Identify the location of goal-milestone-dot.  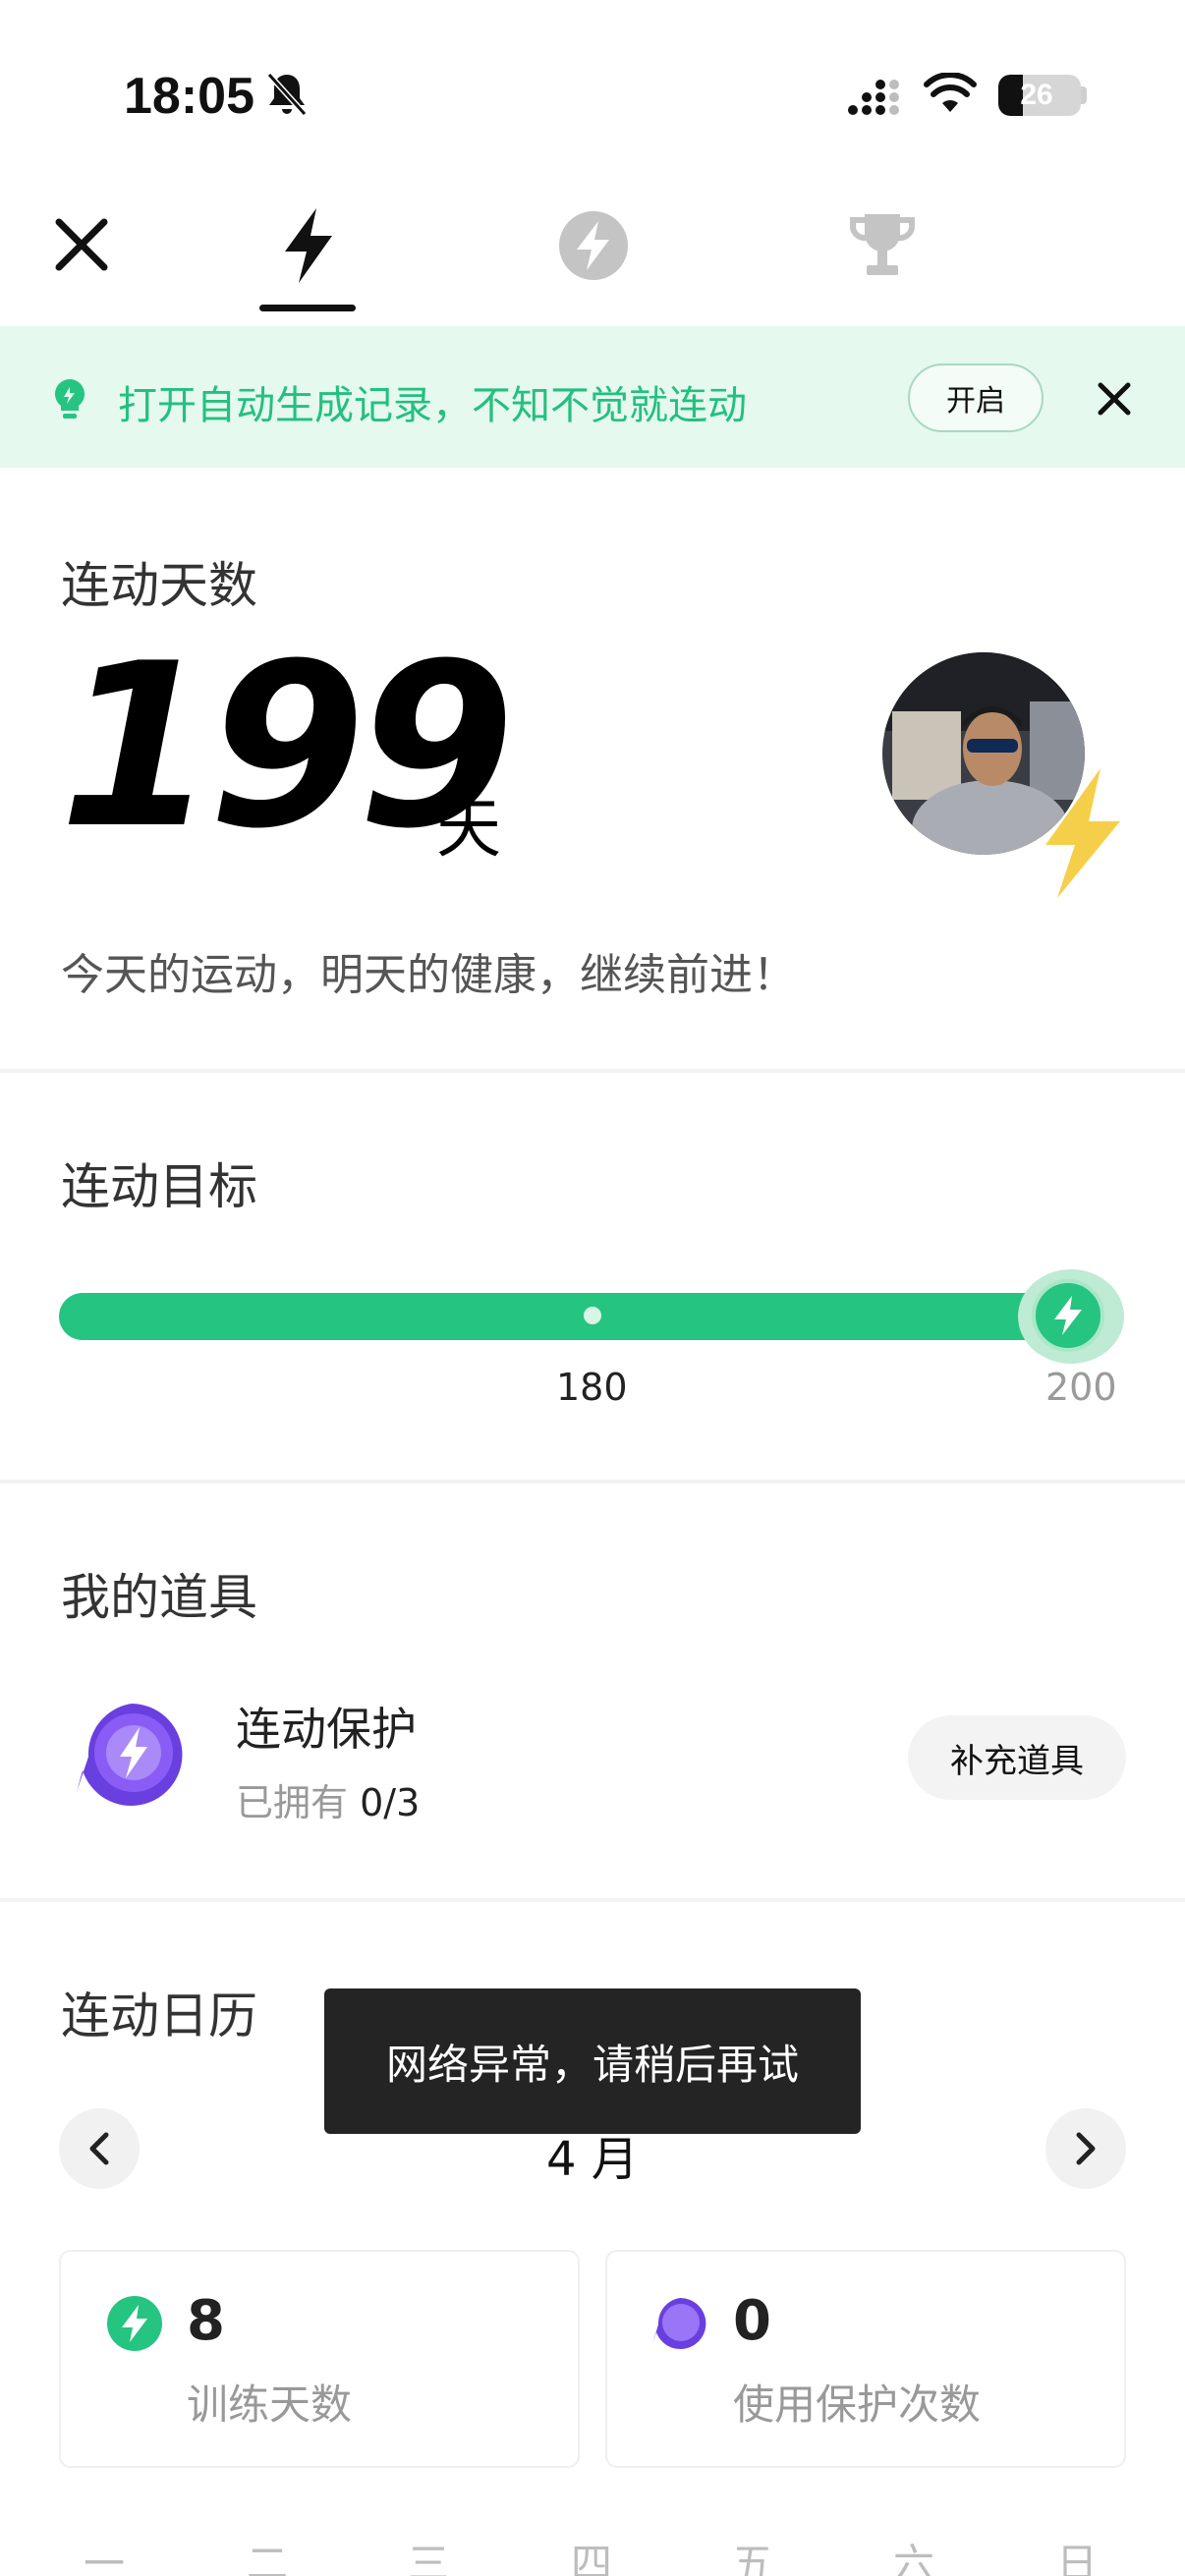
(592, 1315).